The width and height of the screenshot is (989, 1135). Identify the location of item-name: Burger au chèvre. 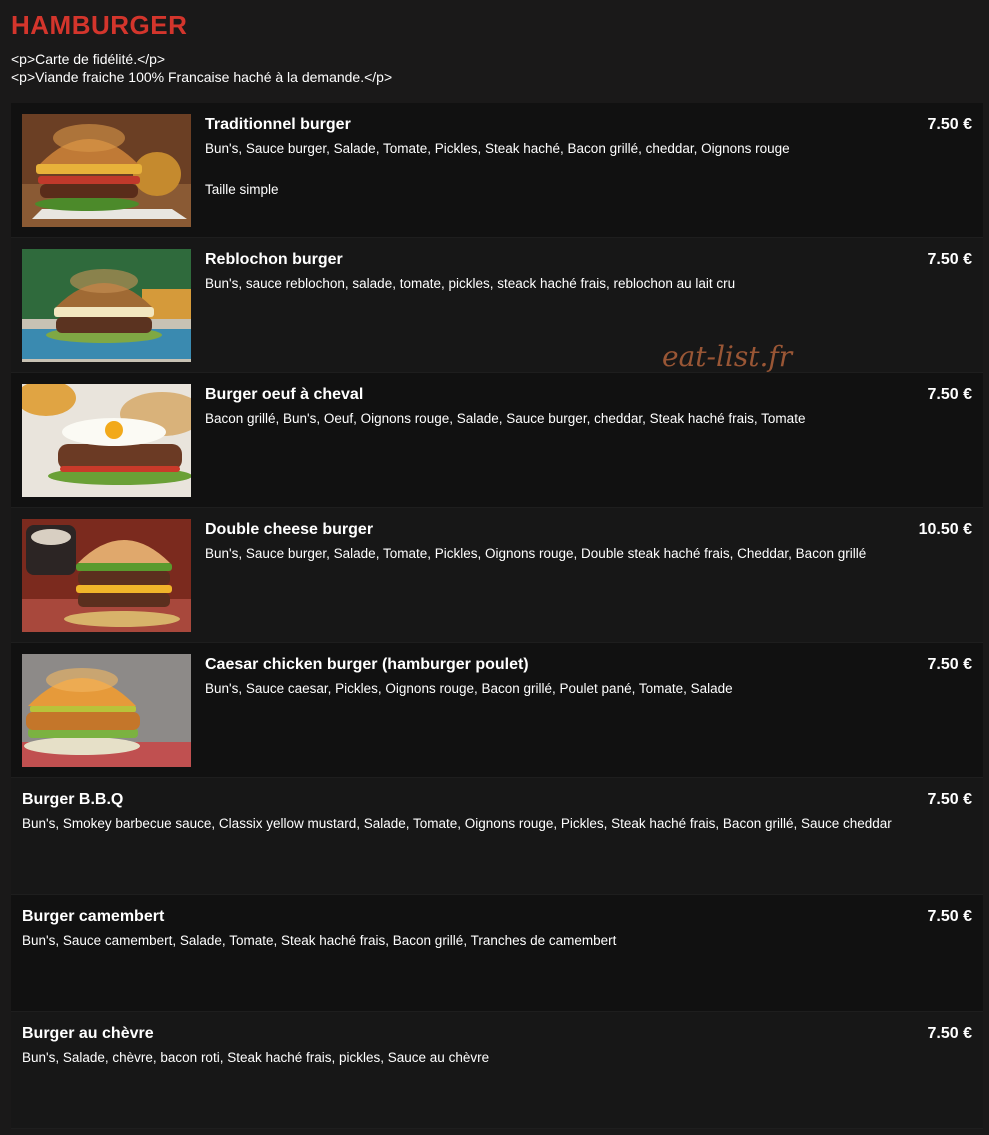
(88, 1033).